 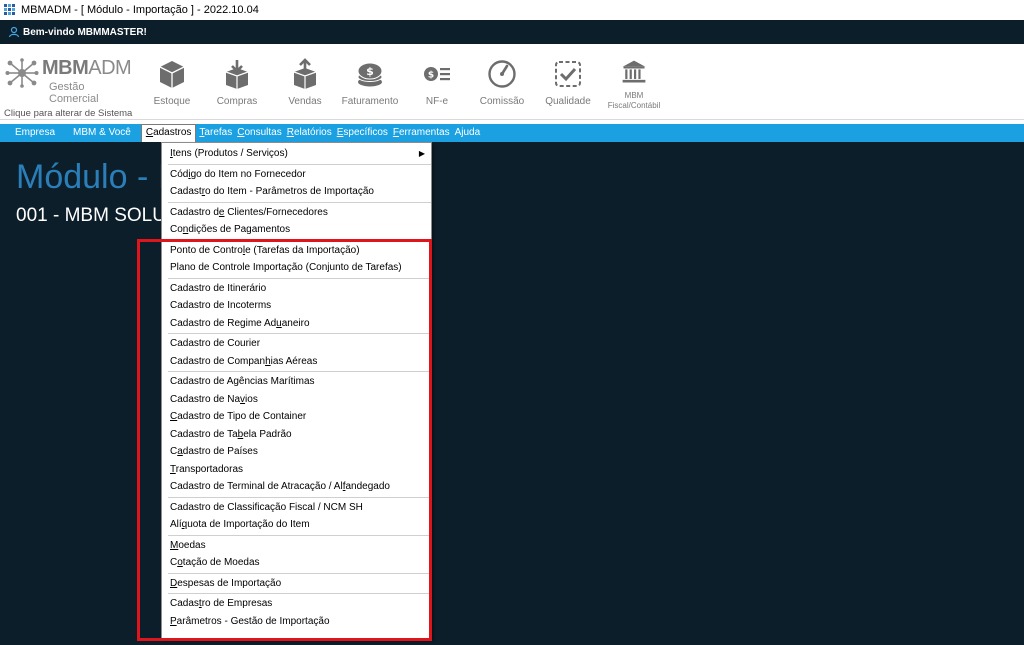 What do you see at coordinates (305, 73) in the screenshot?
I see `box-out-icon` at bounding box center [305, 73].